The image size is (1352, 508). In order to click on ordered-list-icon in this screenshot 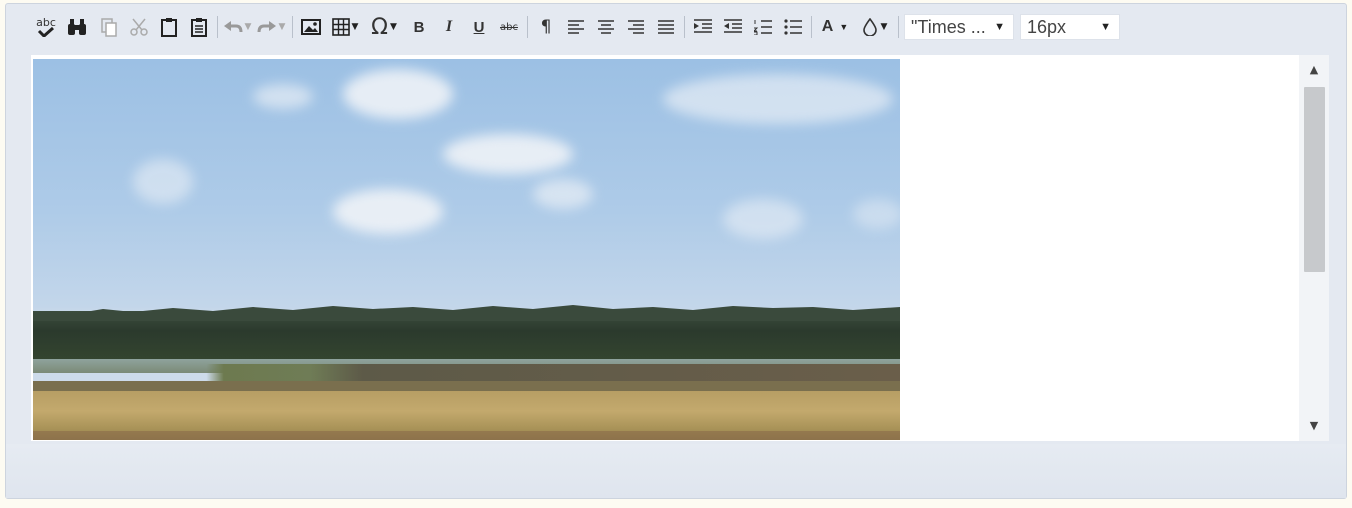, I will do `click(763, 27)`.